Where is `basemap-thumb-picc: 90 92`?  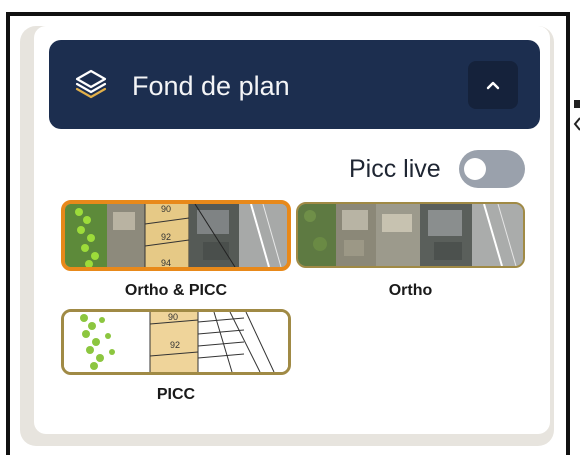
basemap-thumb-picc: 90 92 is located at coordinates (176, 342).